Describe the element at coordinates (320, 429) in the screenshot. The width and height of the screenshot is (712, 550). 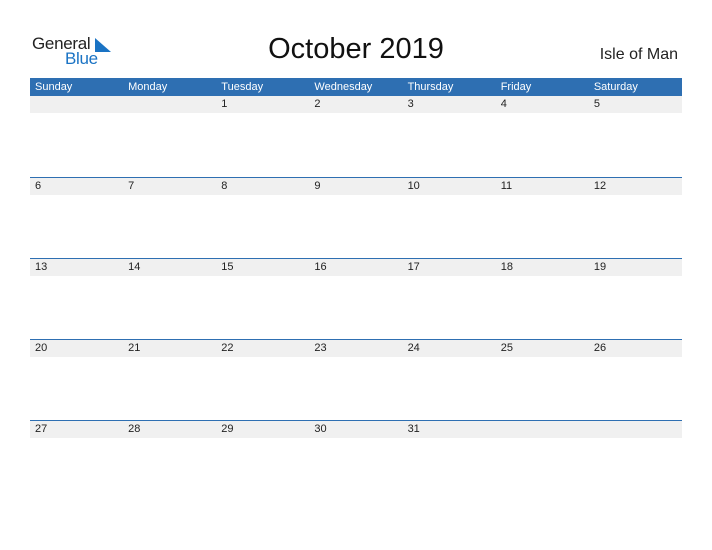
I see `day-cell: 30` at that location.